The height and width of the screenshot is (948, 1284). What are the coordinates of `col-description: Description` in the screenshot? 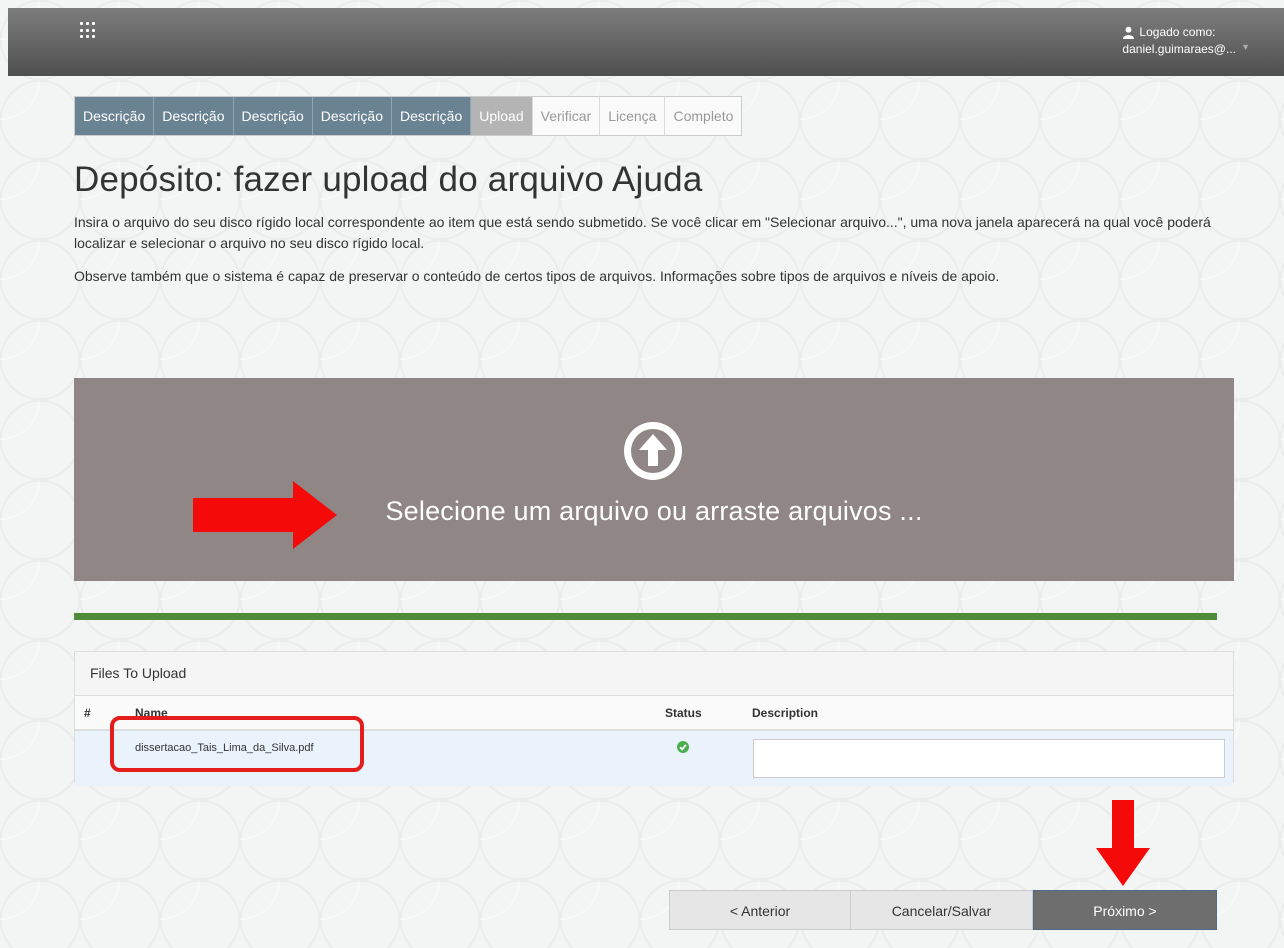 It's located at (785, 713).